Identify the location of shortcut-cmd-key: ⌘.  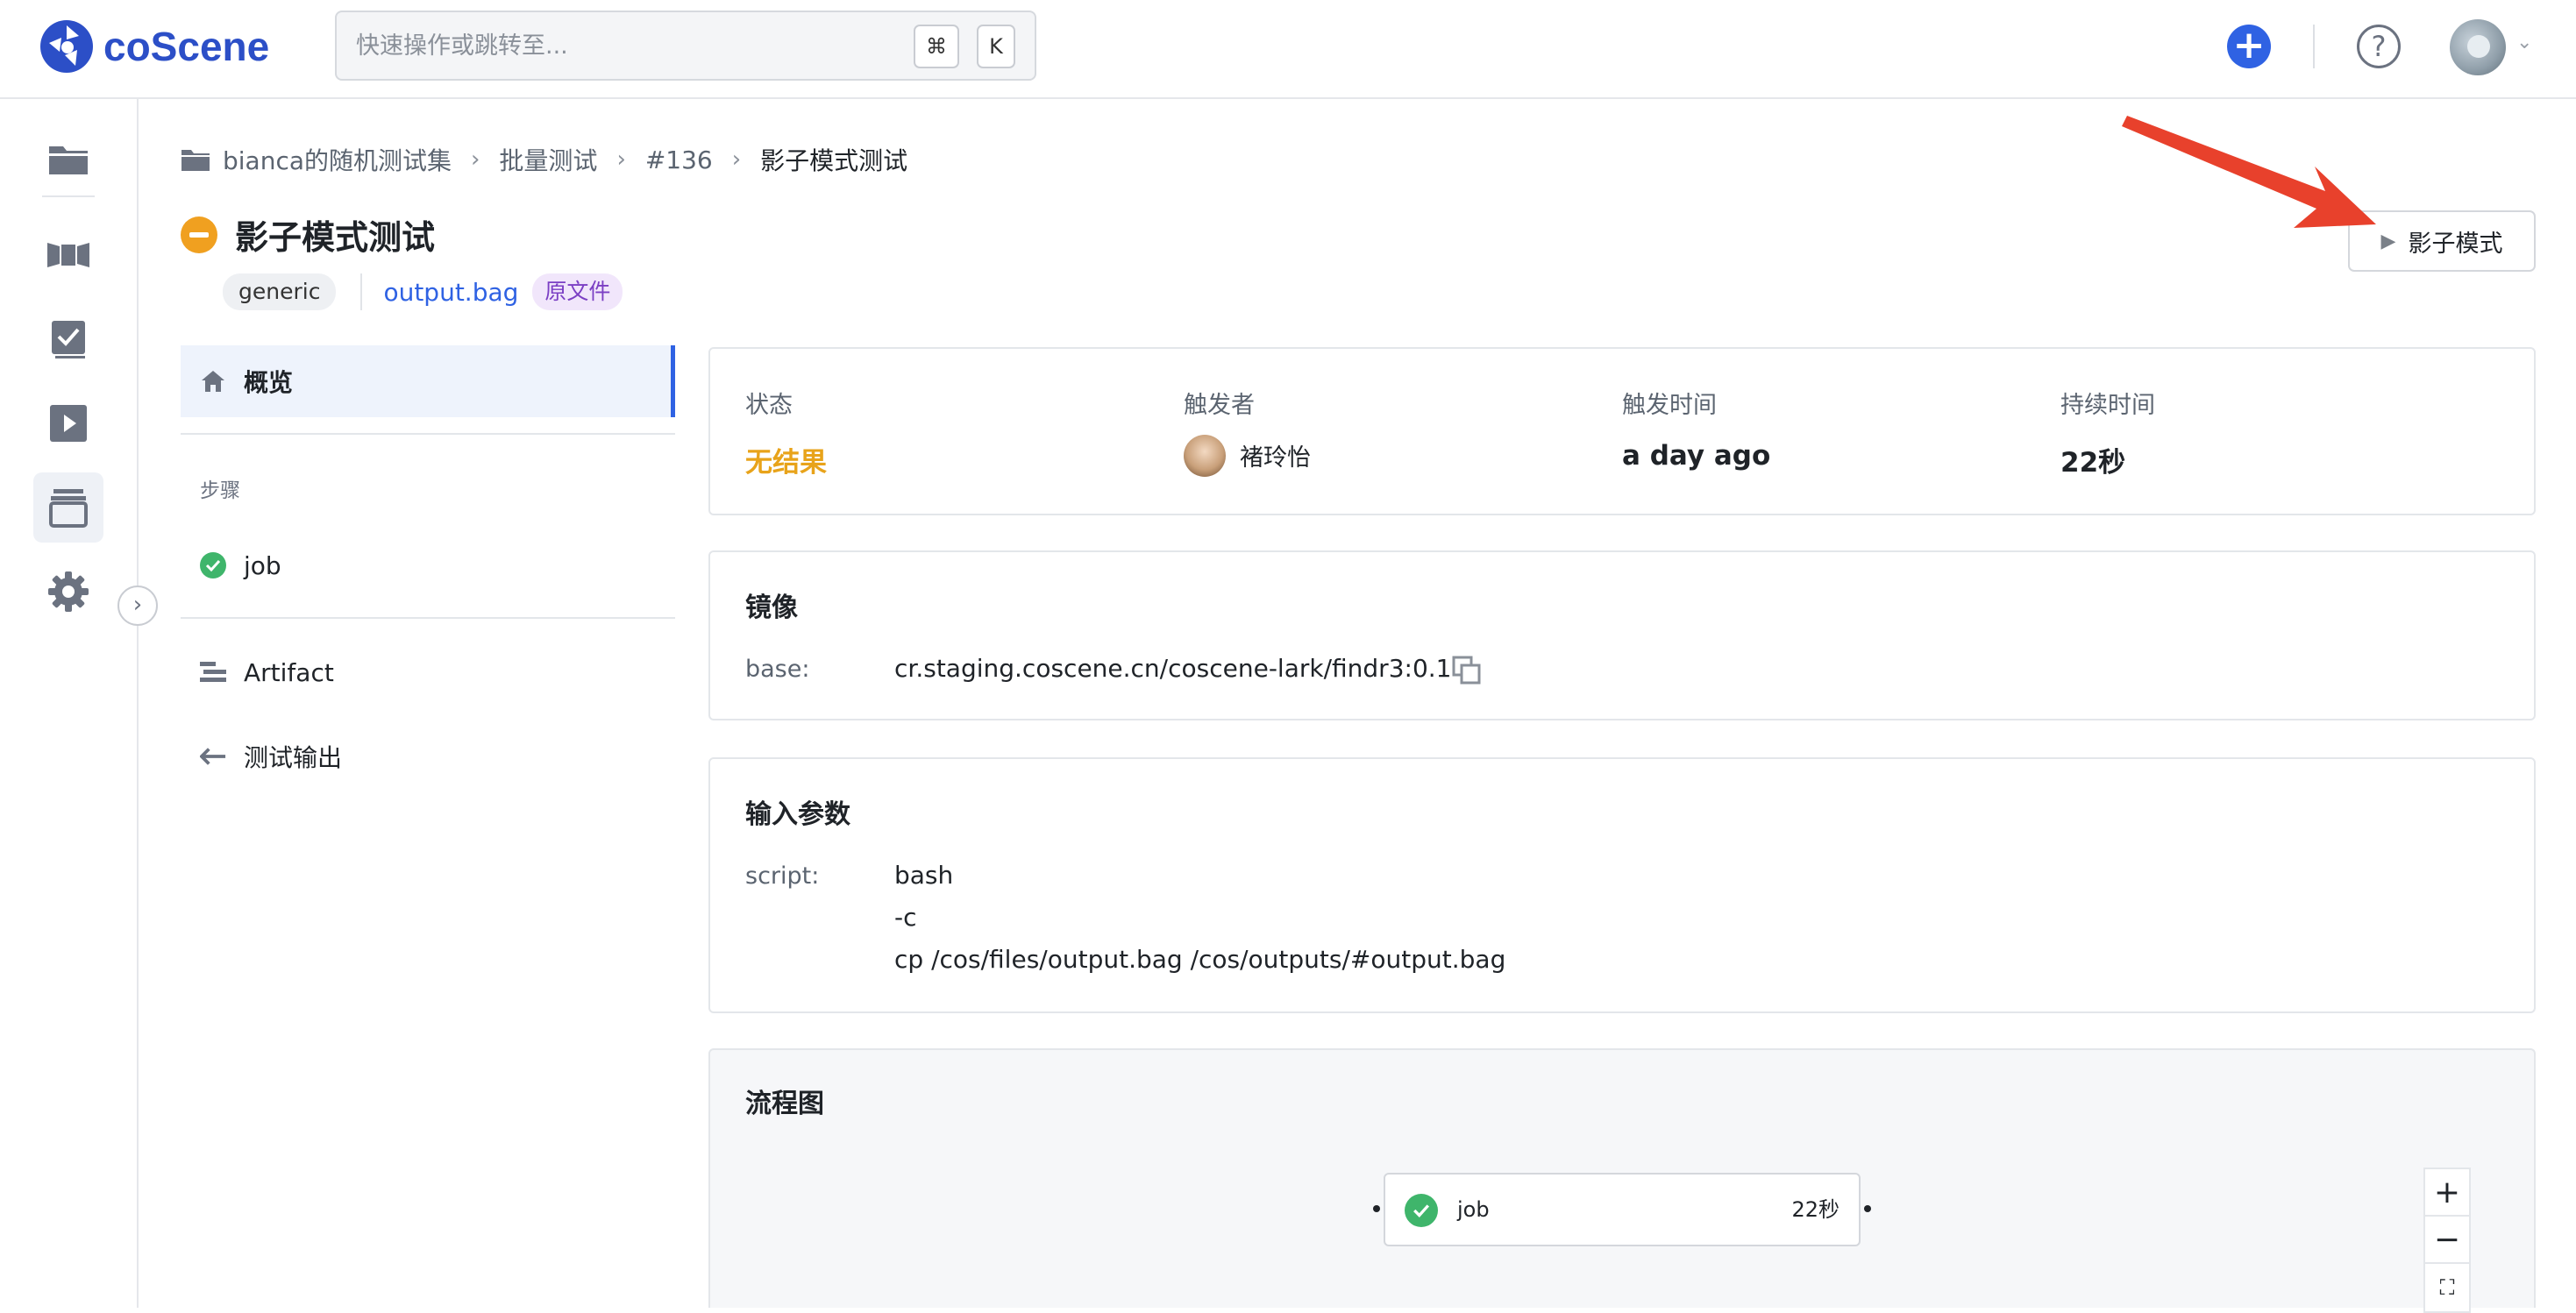
(936, 46).